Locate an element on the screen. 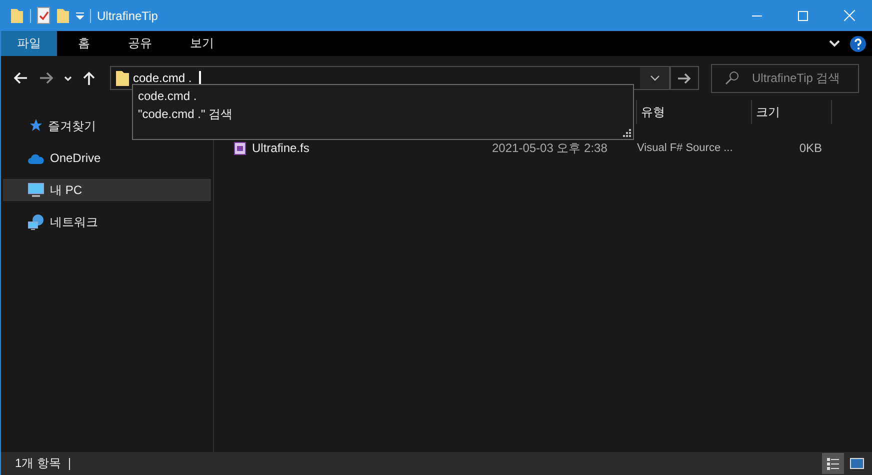 Image resolution: width=872 pixels, height=475 pixels. checklist-icon is located at coordinates (43, 15).